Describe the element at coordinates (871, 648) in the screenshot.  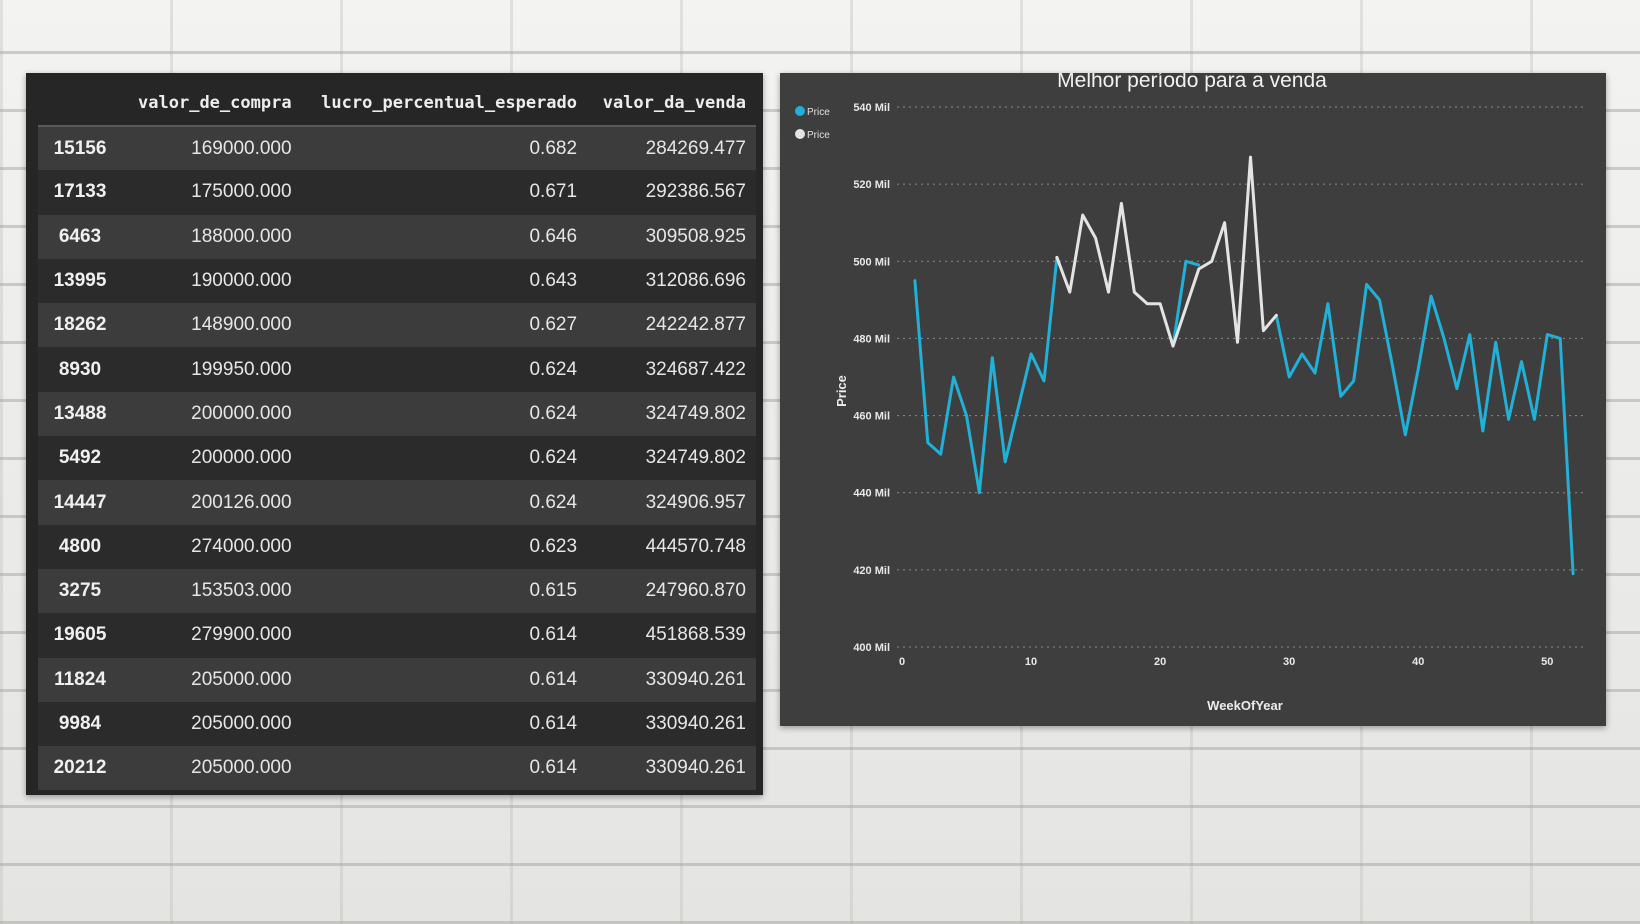
I see `y-tick-label: 400 Mil` at that location.